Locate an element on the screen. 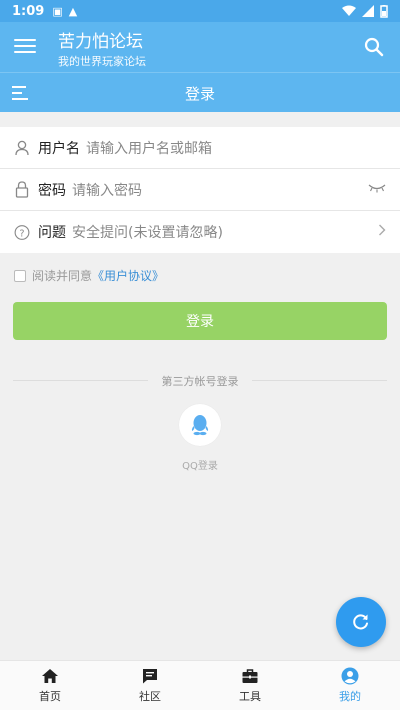 This screenshot has width=400, height=710. status-time: 1:09 is located at coordinates (28, 11).